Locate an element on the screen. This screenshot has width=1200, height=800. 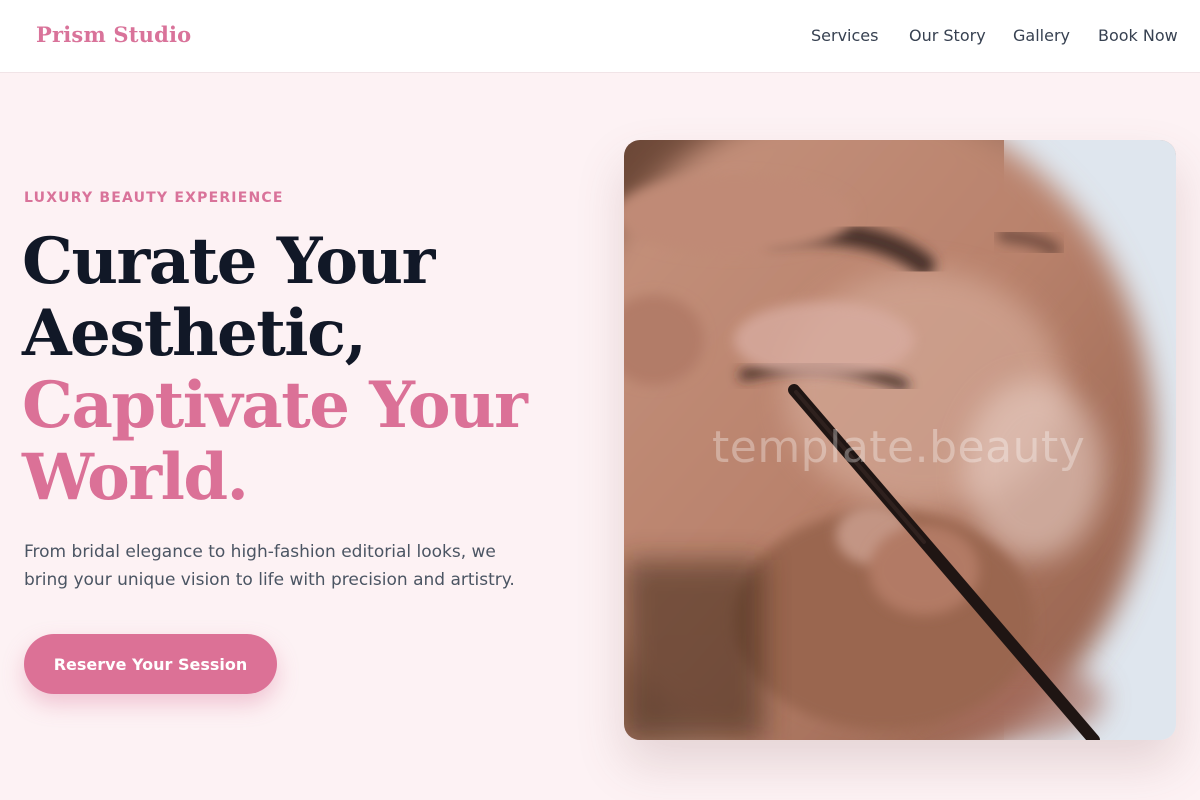
headline-line-4: World. is located at coordinates (135, 477).